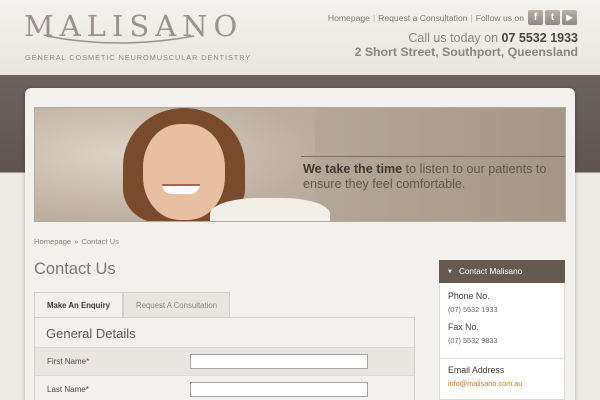  What do you see at coordinates (490, 271) in the screenshot?
I see `sidebar-heading-text: Contact Malisano` at bounding box center [490, 271].